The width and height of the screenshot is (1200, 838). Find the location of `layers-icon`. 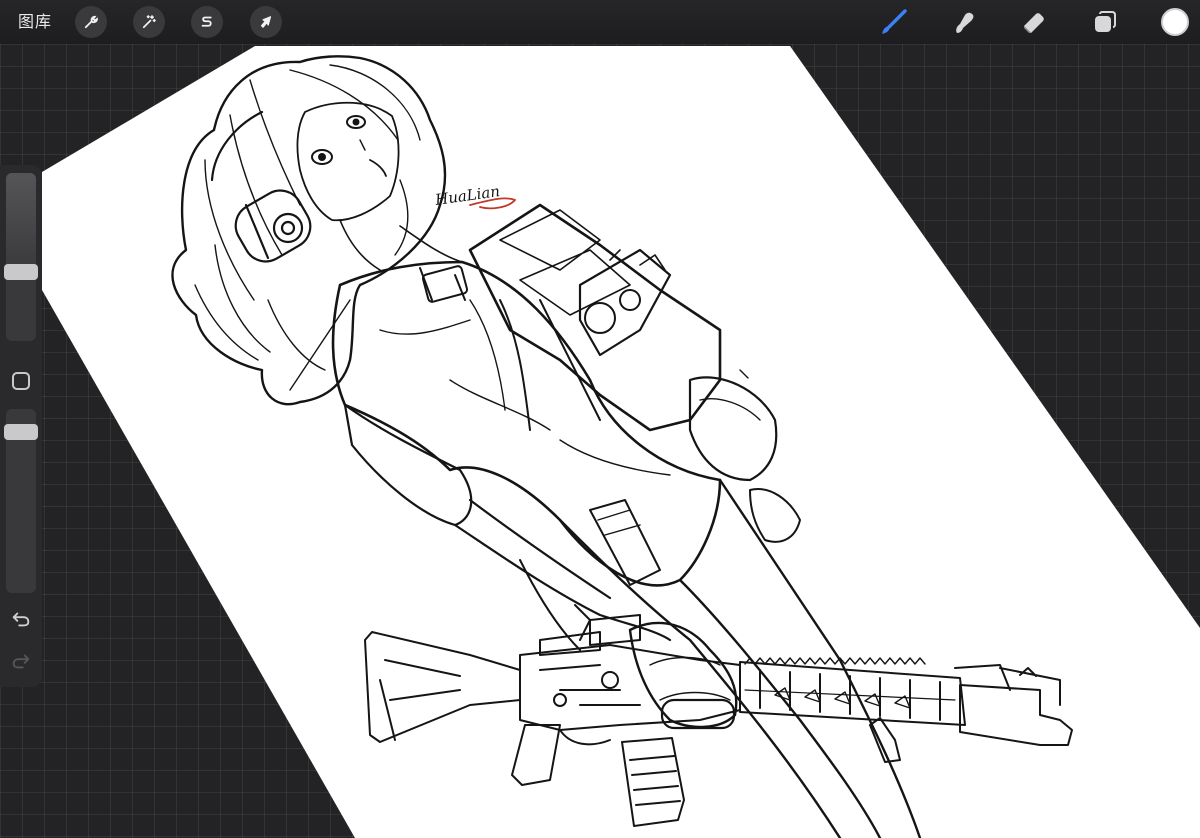

layers-icon is located at coordinates (1105, 21).